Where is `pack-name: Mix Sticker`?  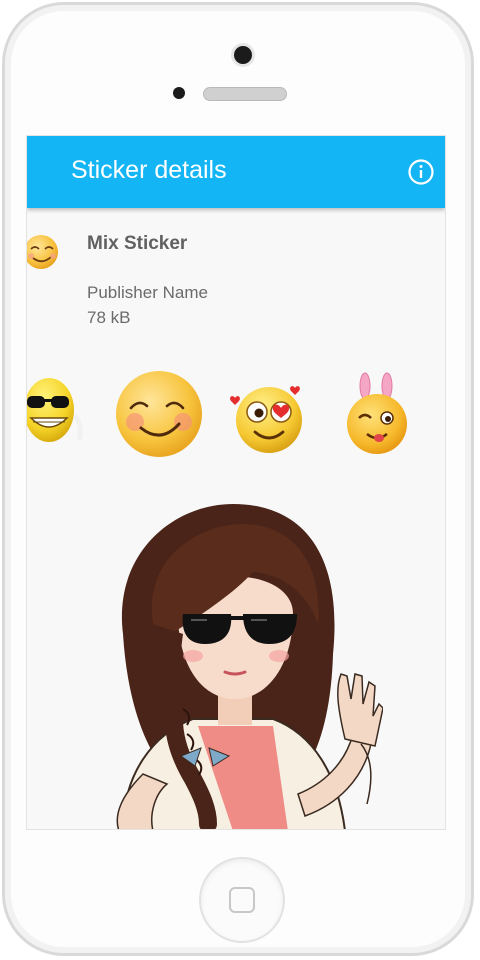
pack-name: Mix Sticker is located at coordinates (137, 243).